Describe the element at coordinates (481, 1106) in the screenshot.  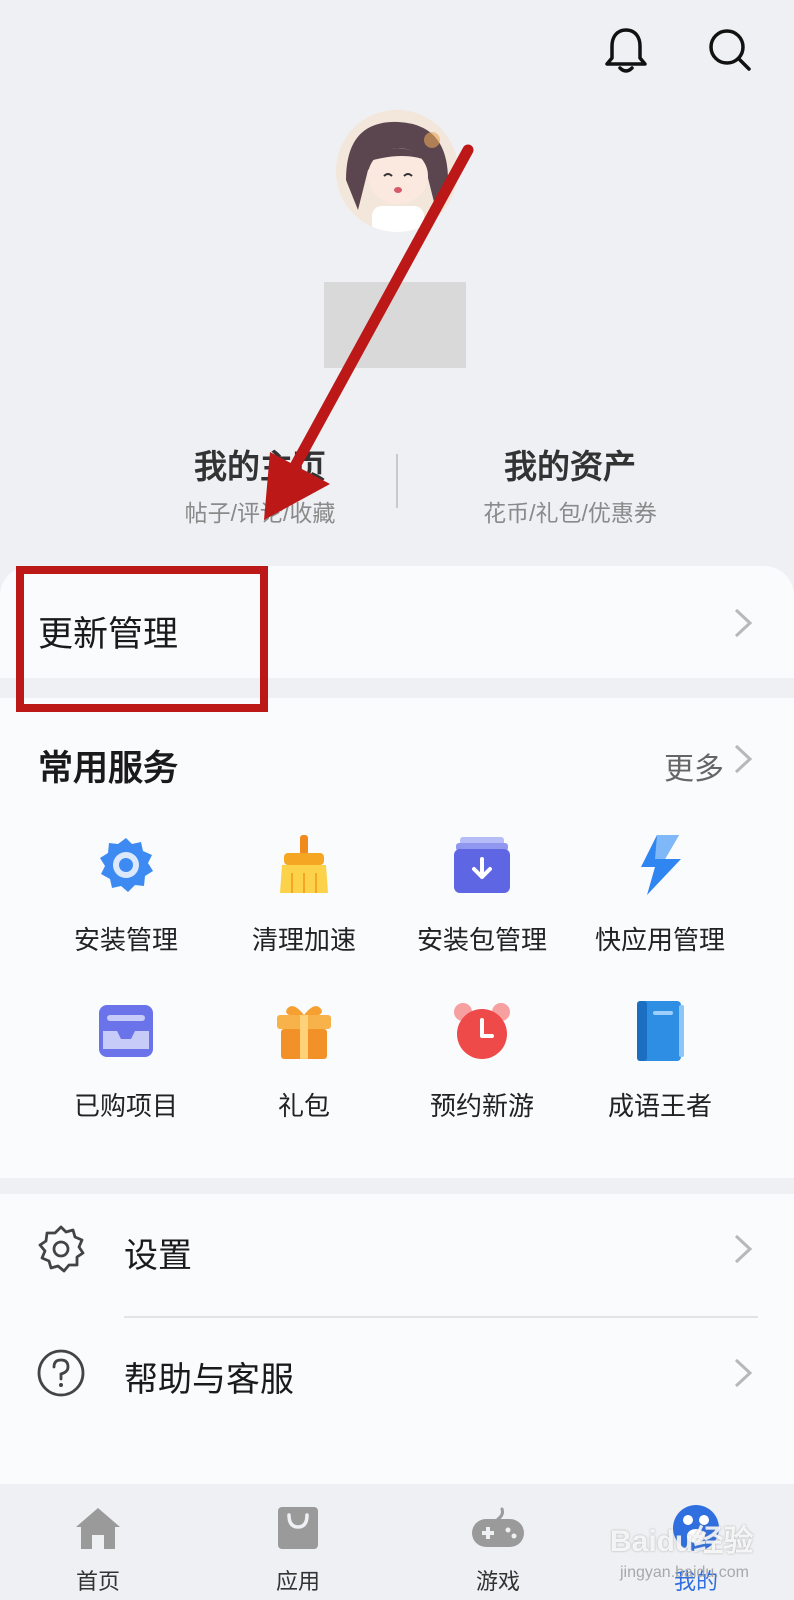
I see `service-label: 预约新游` at that location.